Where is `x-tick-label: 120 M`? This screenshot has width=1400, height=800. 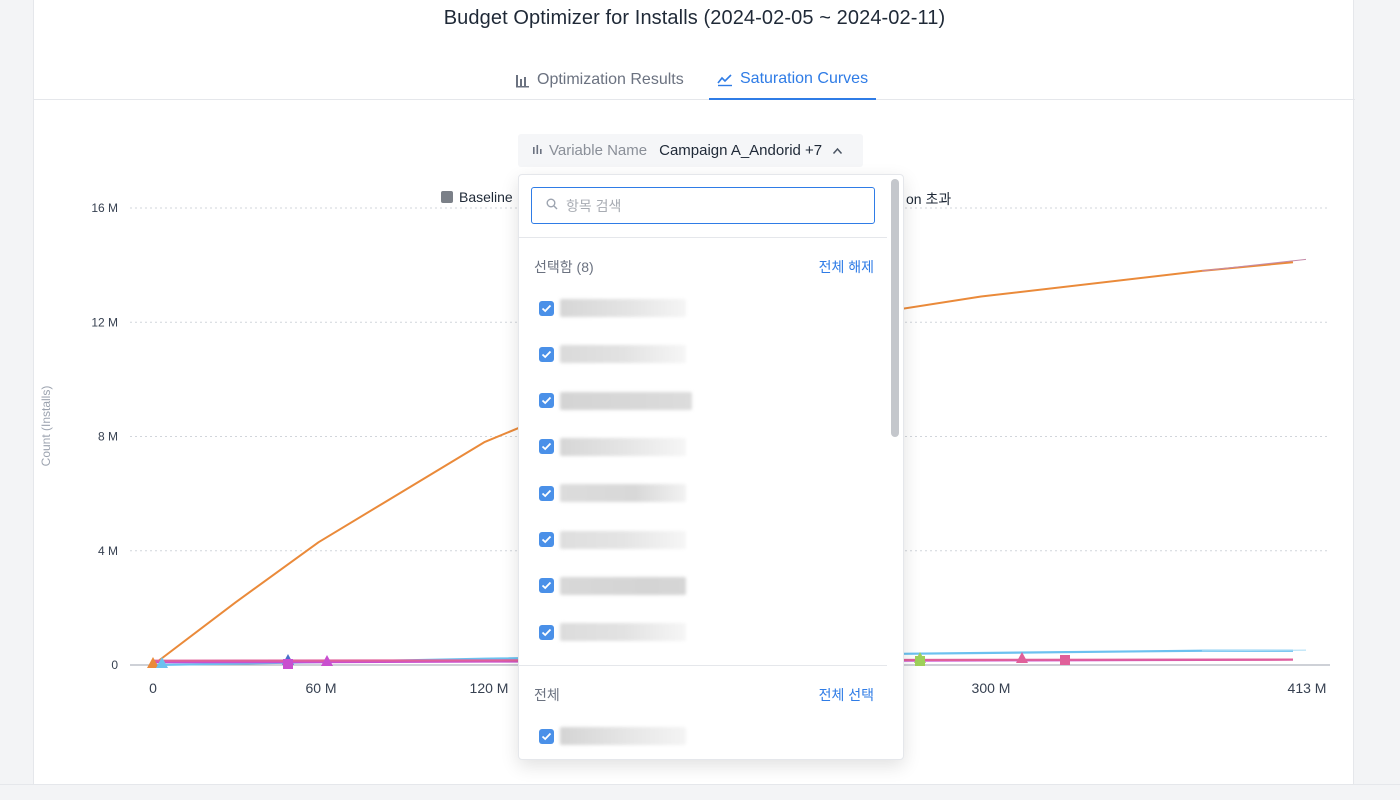
x-tick-label: 120 M is located at coordinates (489, 688).